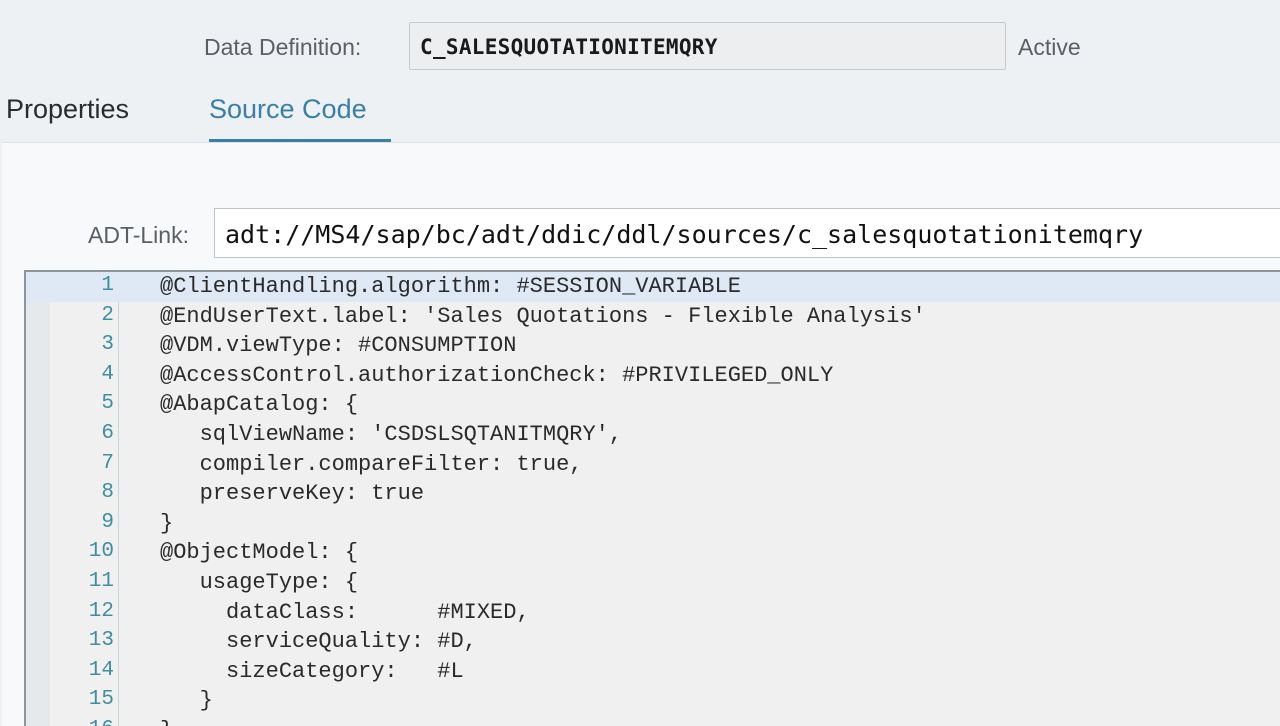 Image resolution: width=1280 pixels, height=726 pixels. Describe the element at coordinates (283, 47) in the screenshot. I see `data-definition-label: Data Definition:` at that location.